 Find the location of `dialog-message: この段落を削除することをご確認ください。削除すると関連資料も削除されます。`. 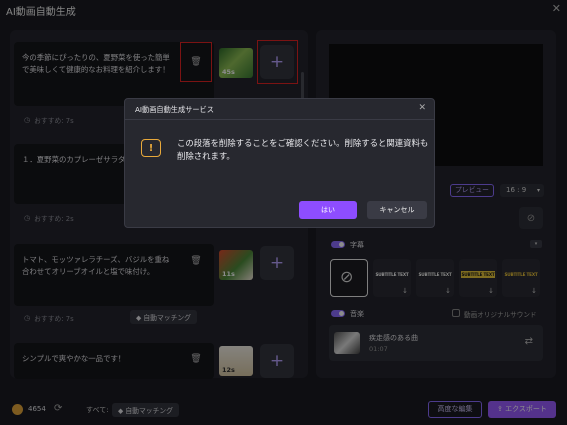

dialog-message: この段落を削除することをご確認ください。削除すると関連資料も削除されます。 is located at coordinates (303, 149).